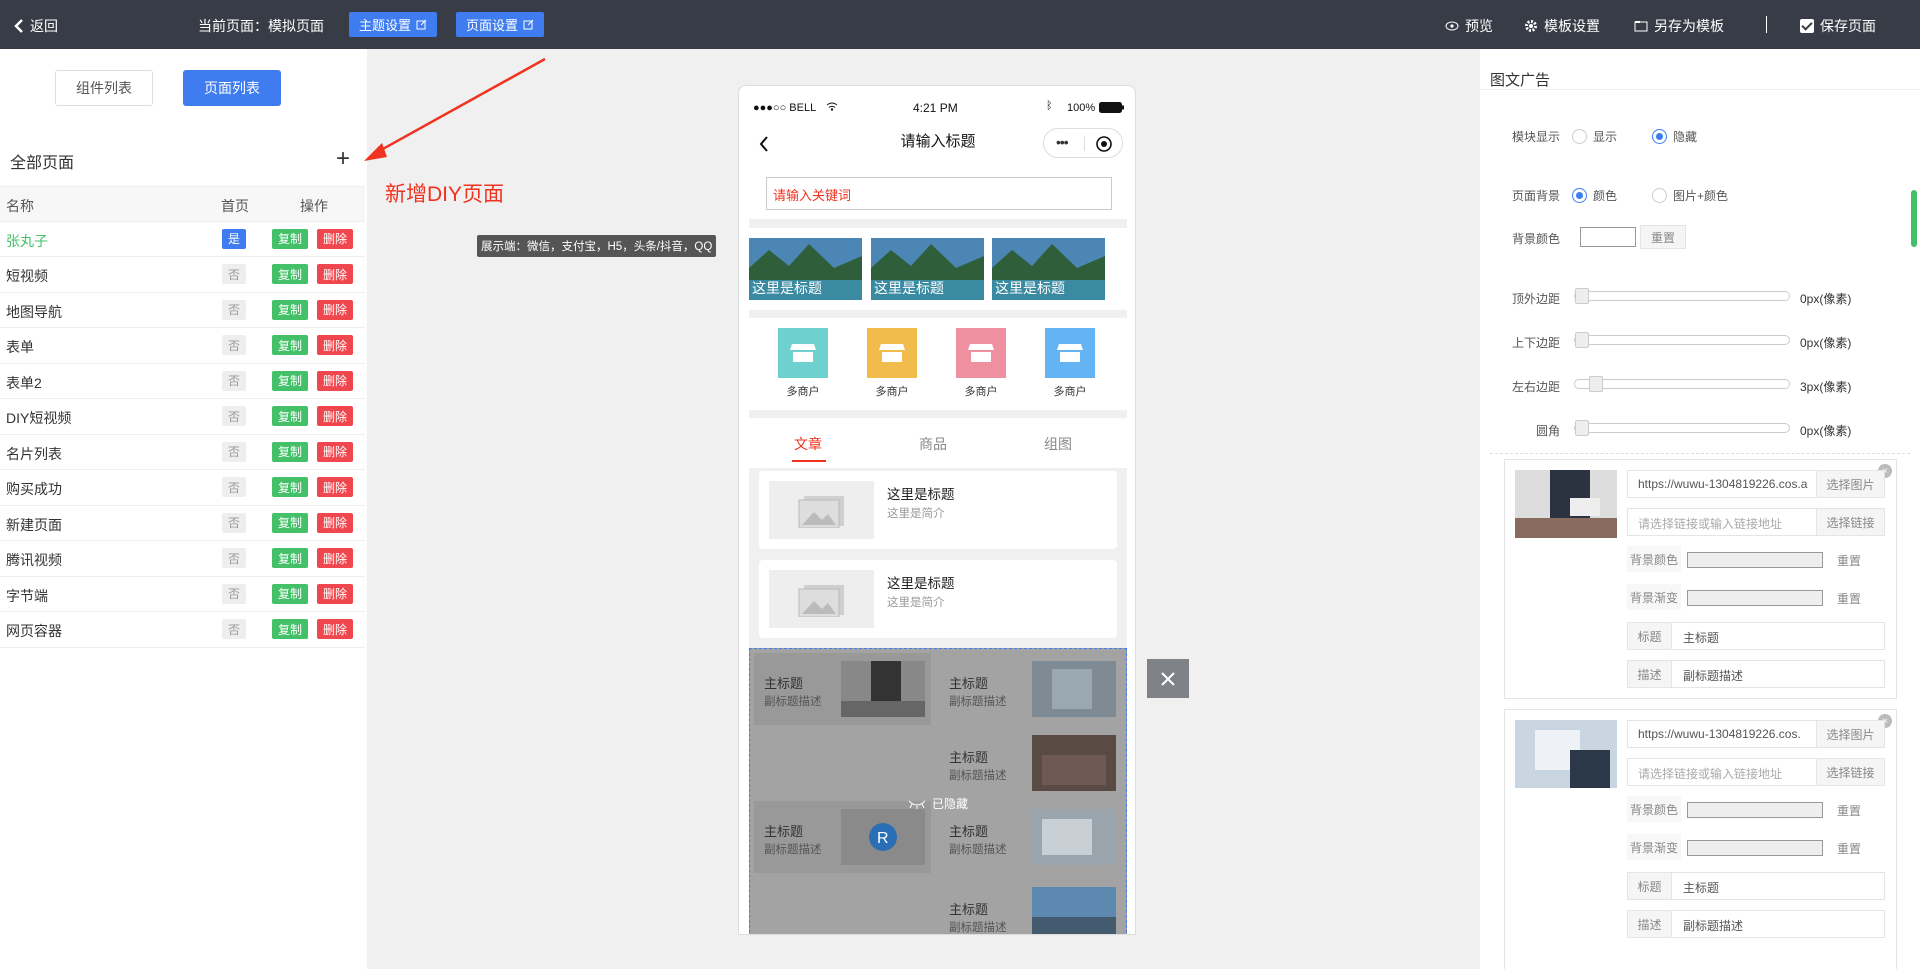 Image resolution: width=1920 pixels, height=969 pixels. Describe the element at coordinates (182, 275) in the screenshot. I see `table-row: 短视频 否 复制 删除` at that location.